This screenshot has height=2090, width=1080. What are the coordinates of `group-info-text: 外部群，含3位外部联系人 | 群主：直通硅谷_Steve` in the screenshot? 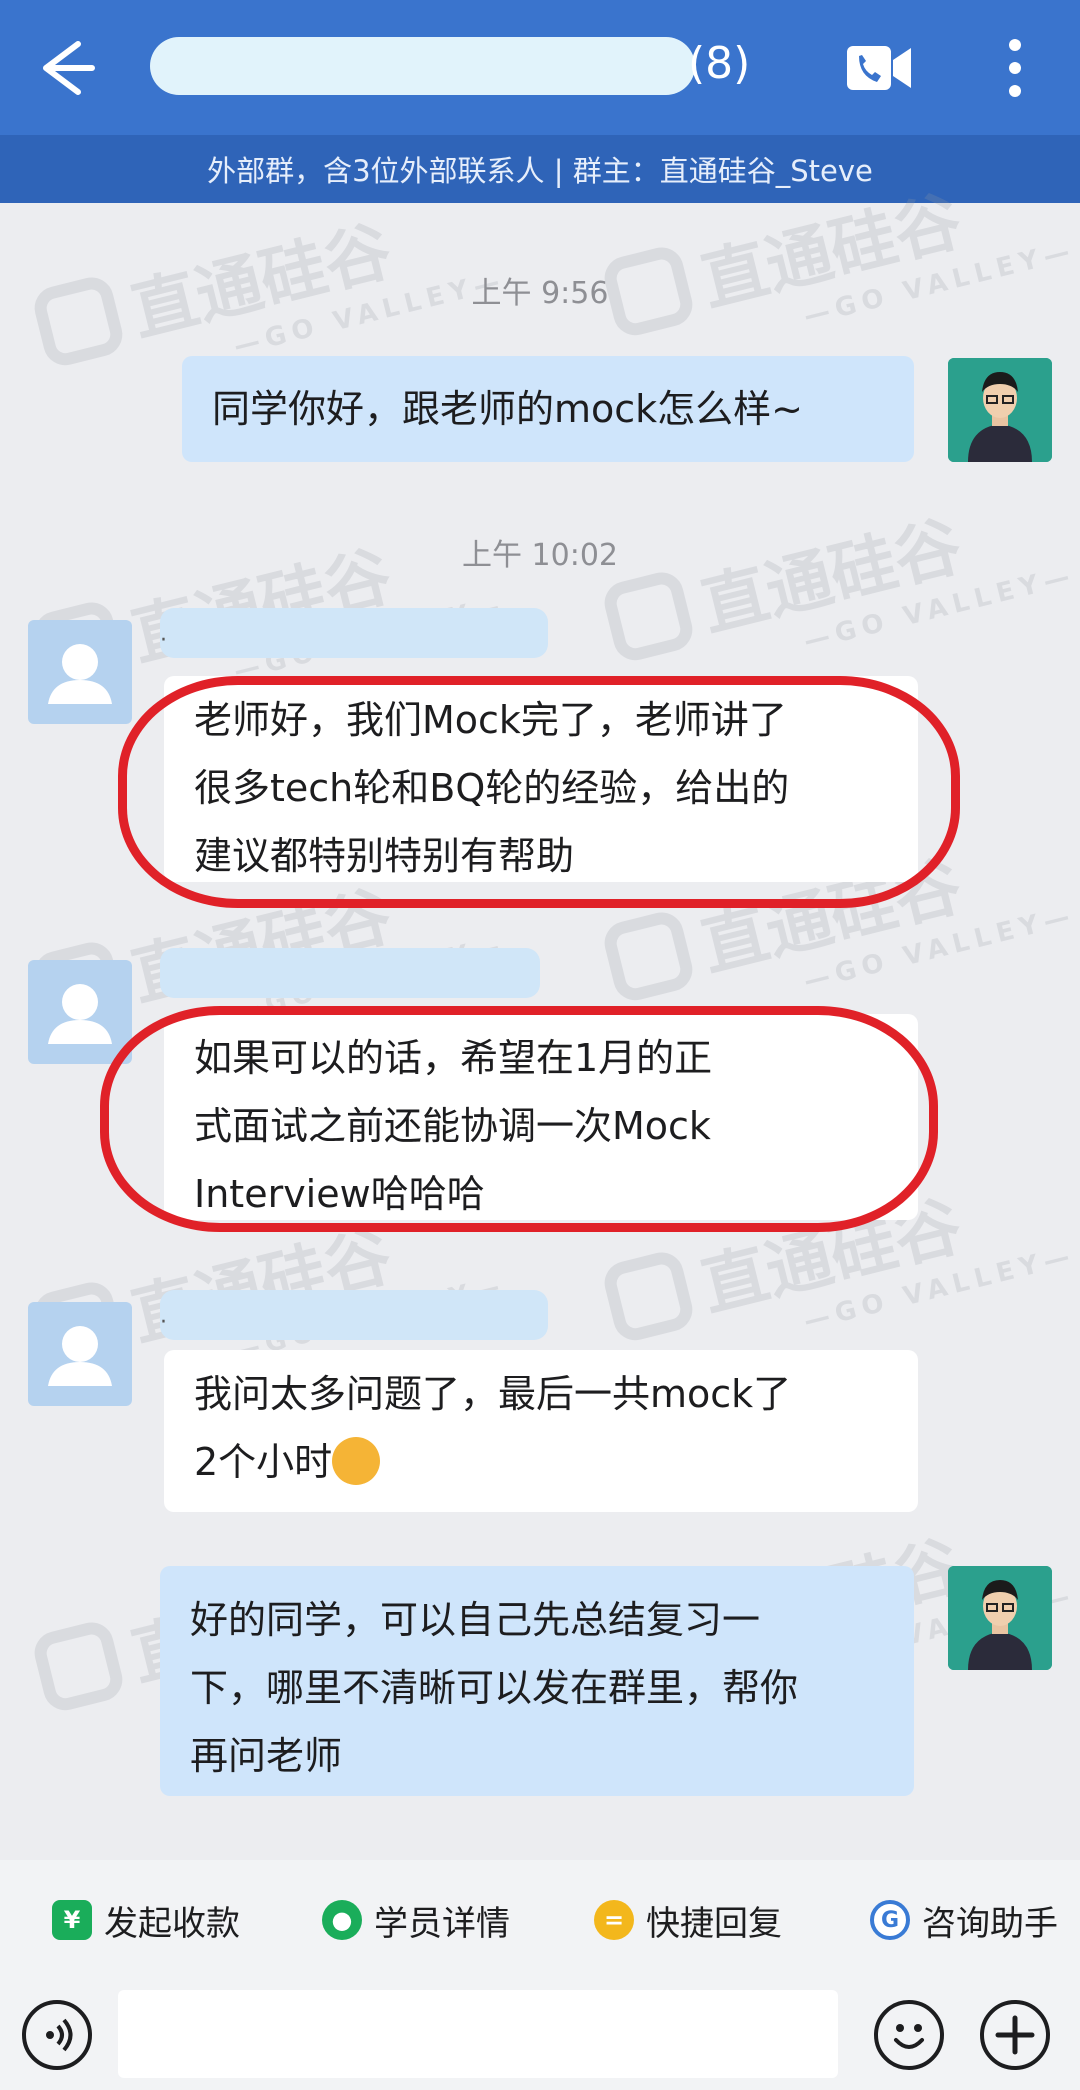 It's located at (540, 171).